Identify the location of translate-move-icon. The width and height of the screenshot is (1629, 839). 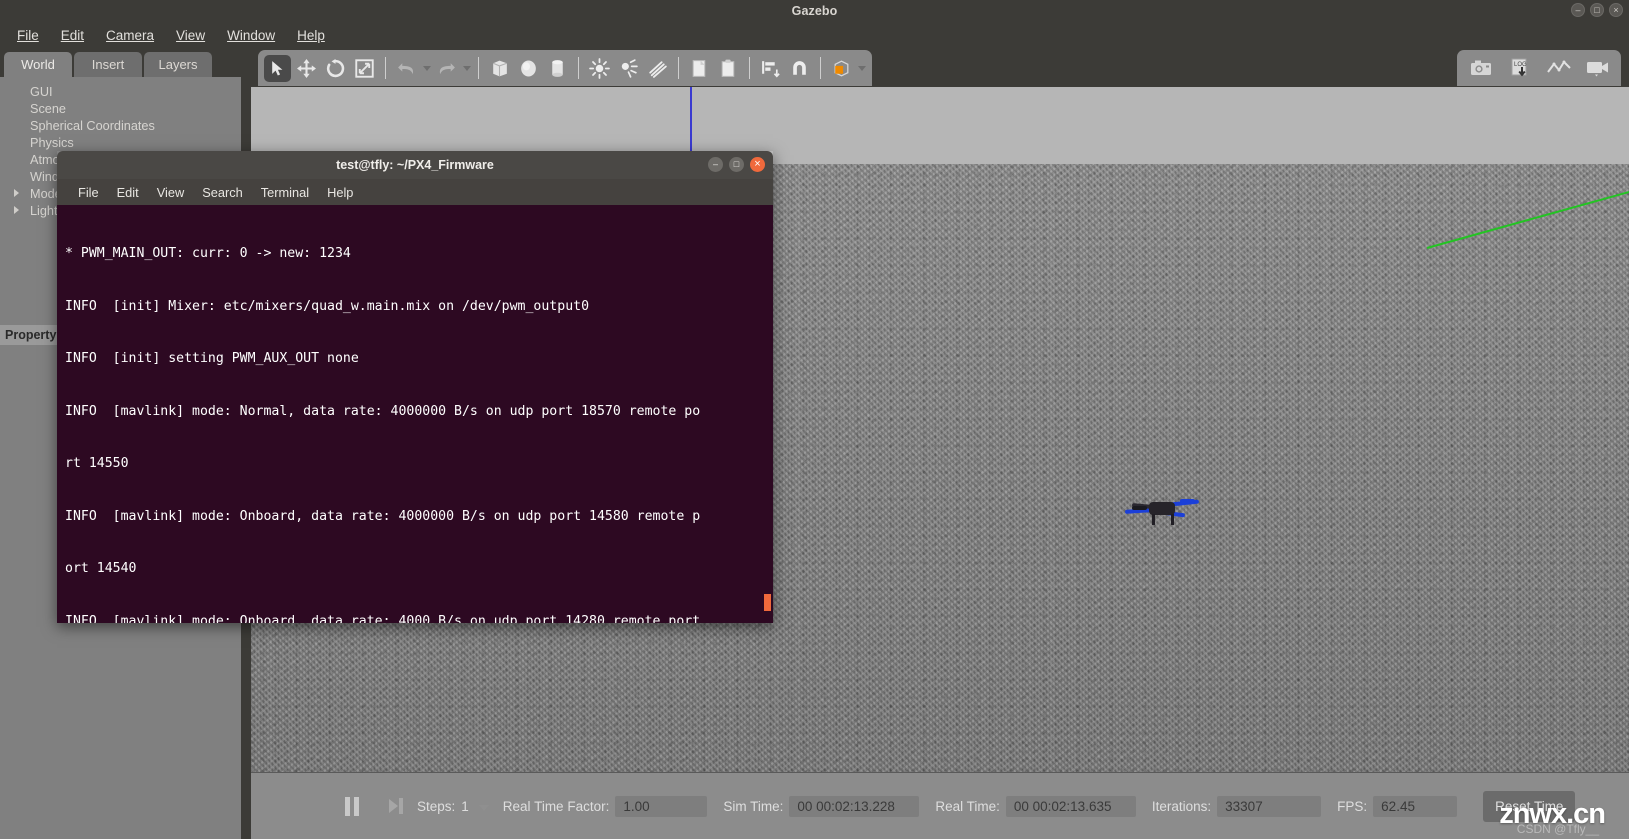
(306, 68).